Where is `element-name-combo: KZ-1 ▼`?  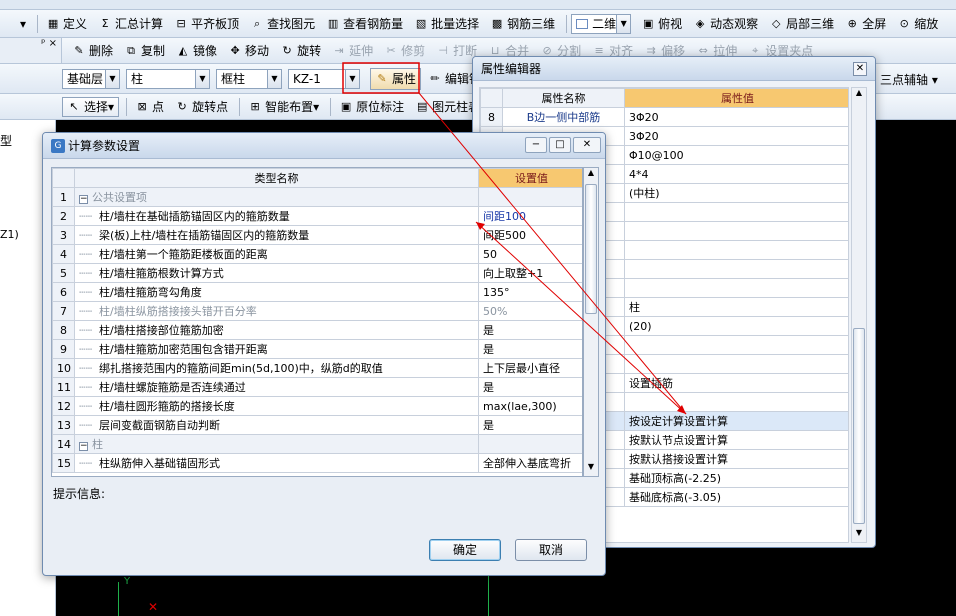
element-name-combo: KZ-1 ▼ is located at coordinates (324, 78).